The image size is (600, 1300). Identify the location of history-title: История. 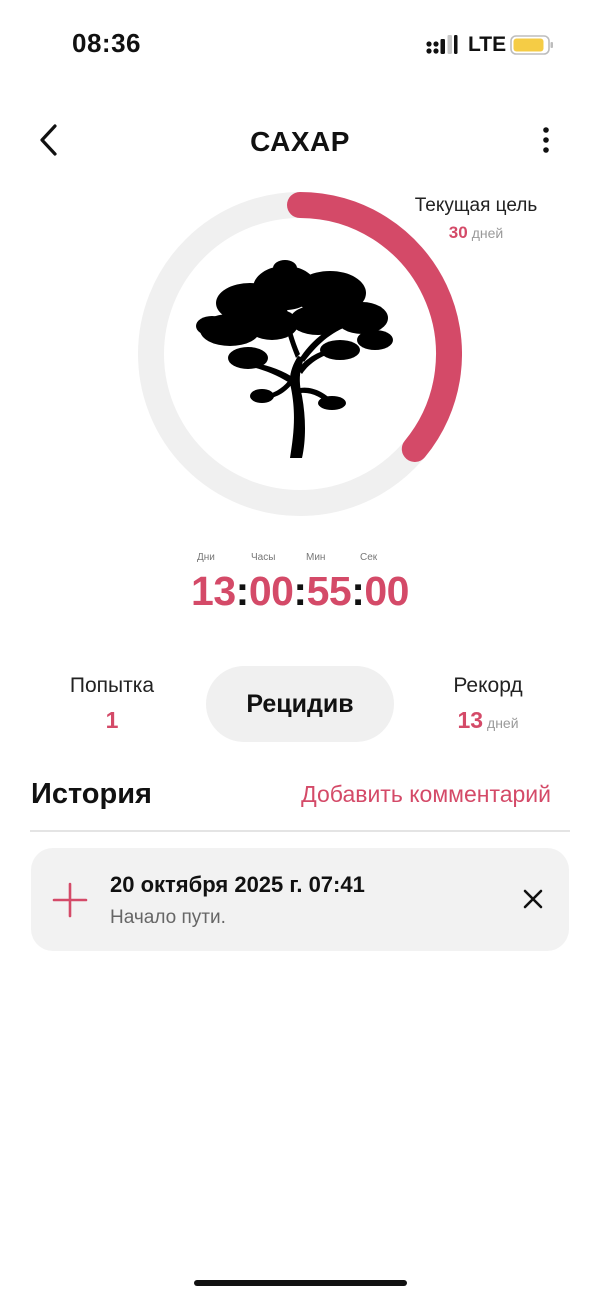
(91, 794).